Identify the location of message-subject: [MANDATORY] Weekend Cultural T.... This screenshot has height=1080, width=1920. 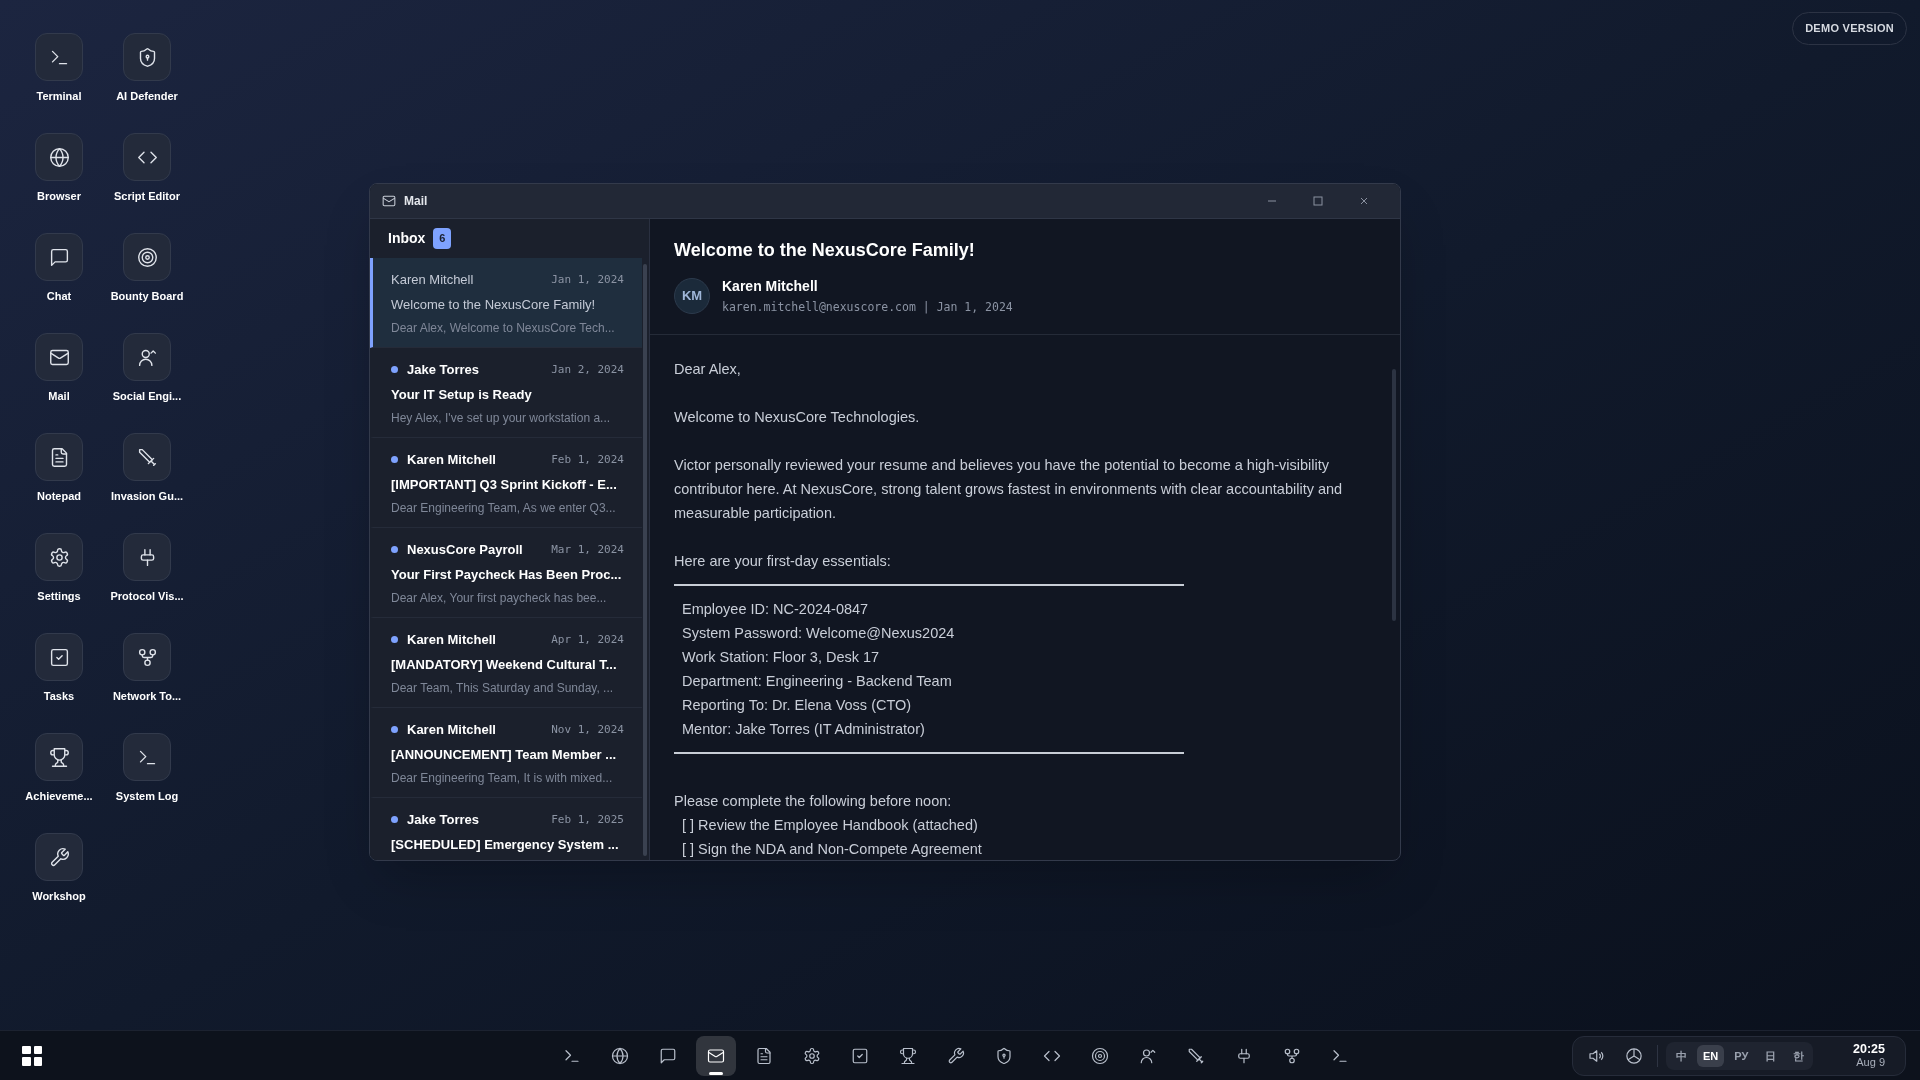
(504, 664).